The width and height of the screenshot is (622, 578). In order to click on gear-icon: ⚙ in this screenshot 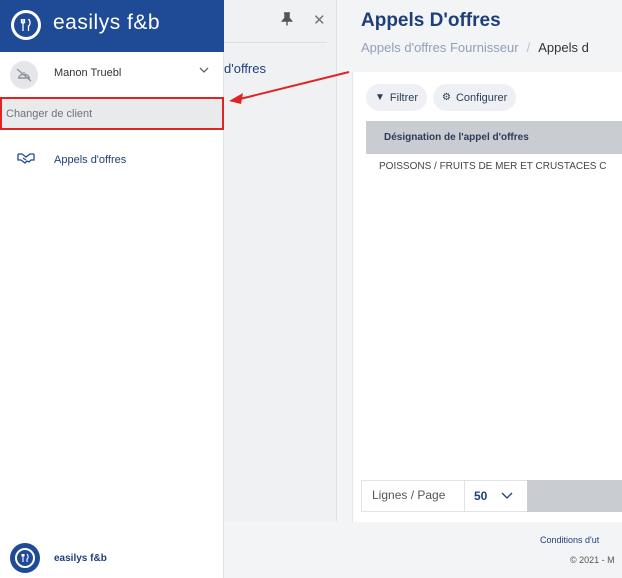, I will do `click(446, 97)`.